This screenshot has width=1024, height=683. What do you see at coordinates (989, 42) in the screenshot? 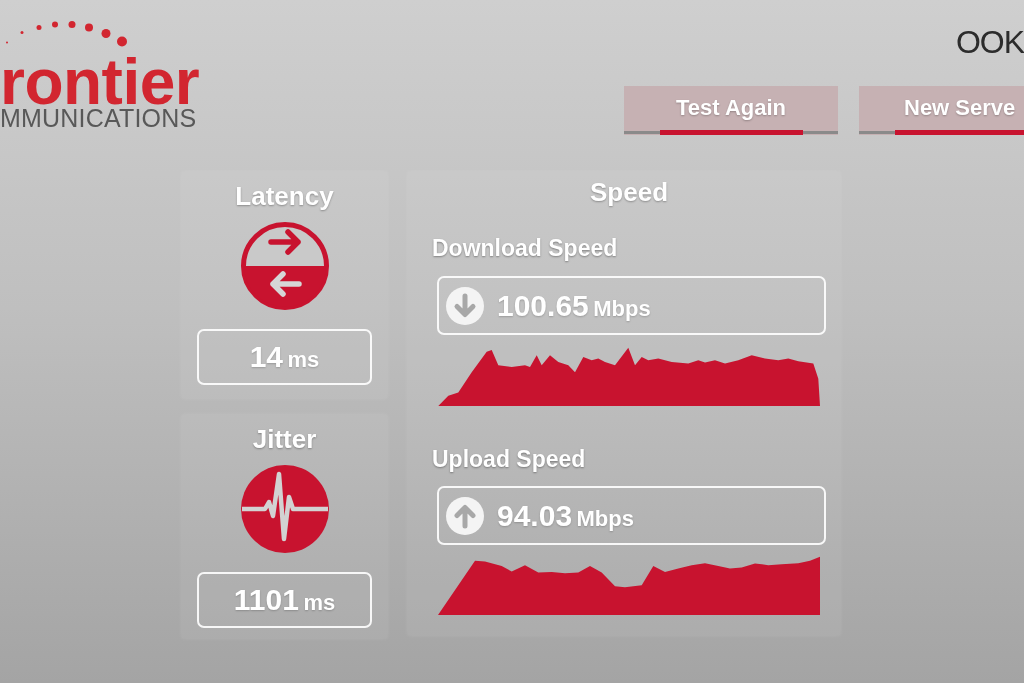
I see `partner-logo: OOK` at bounding box center [989, 42].